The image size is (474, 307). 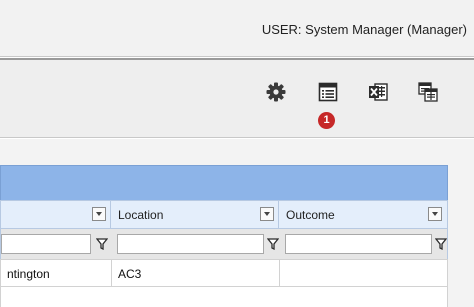 I want to click on column-chooser-icon, so click(x=428, y=92).